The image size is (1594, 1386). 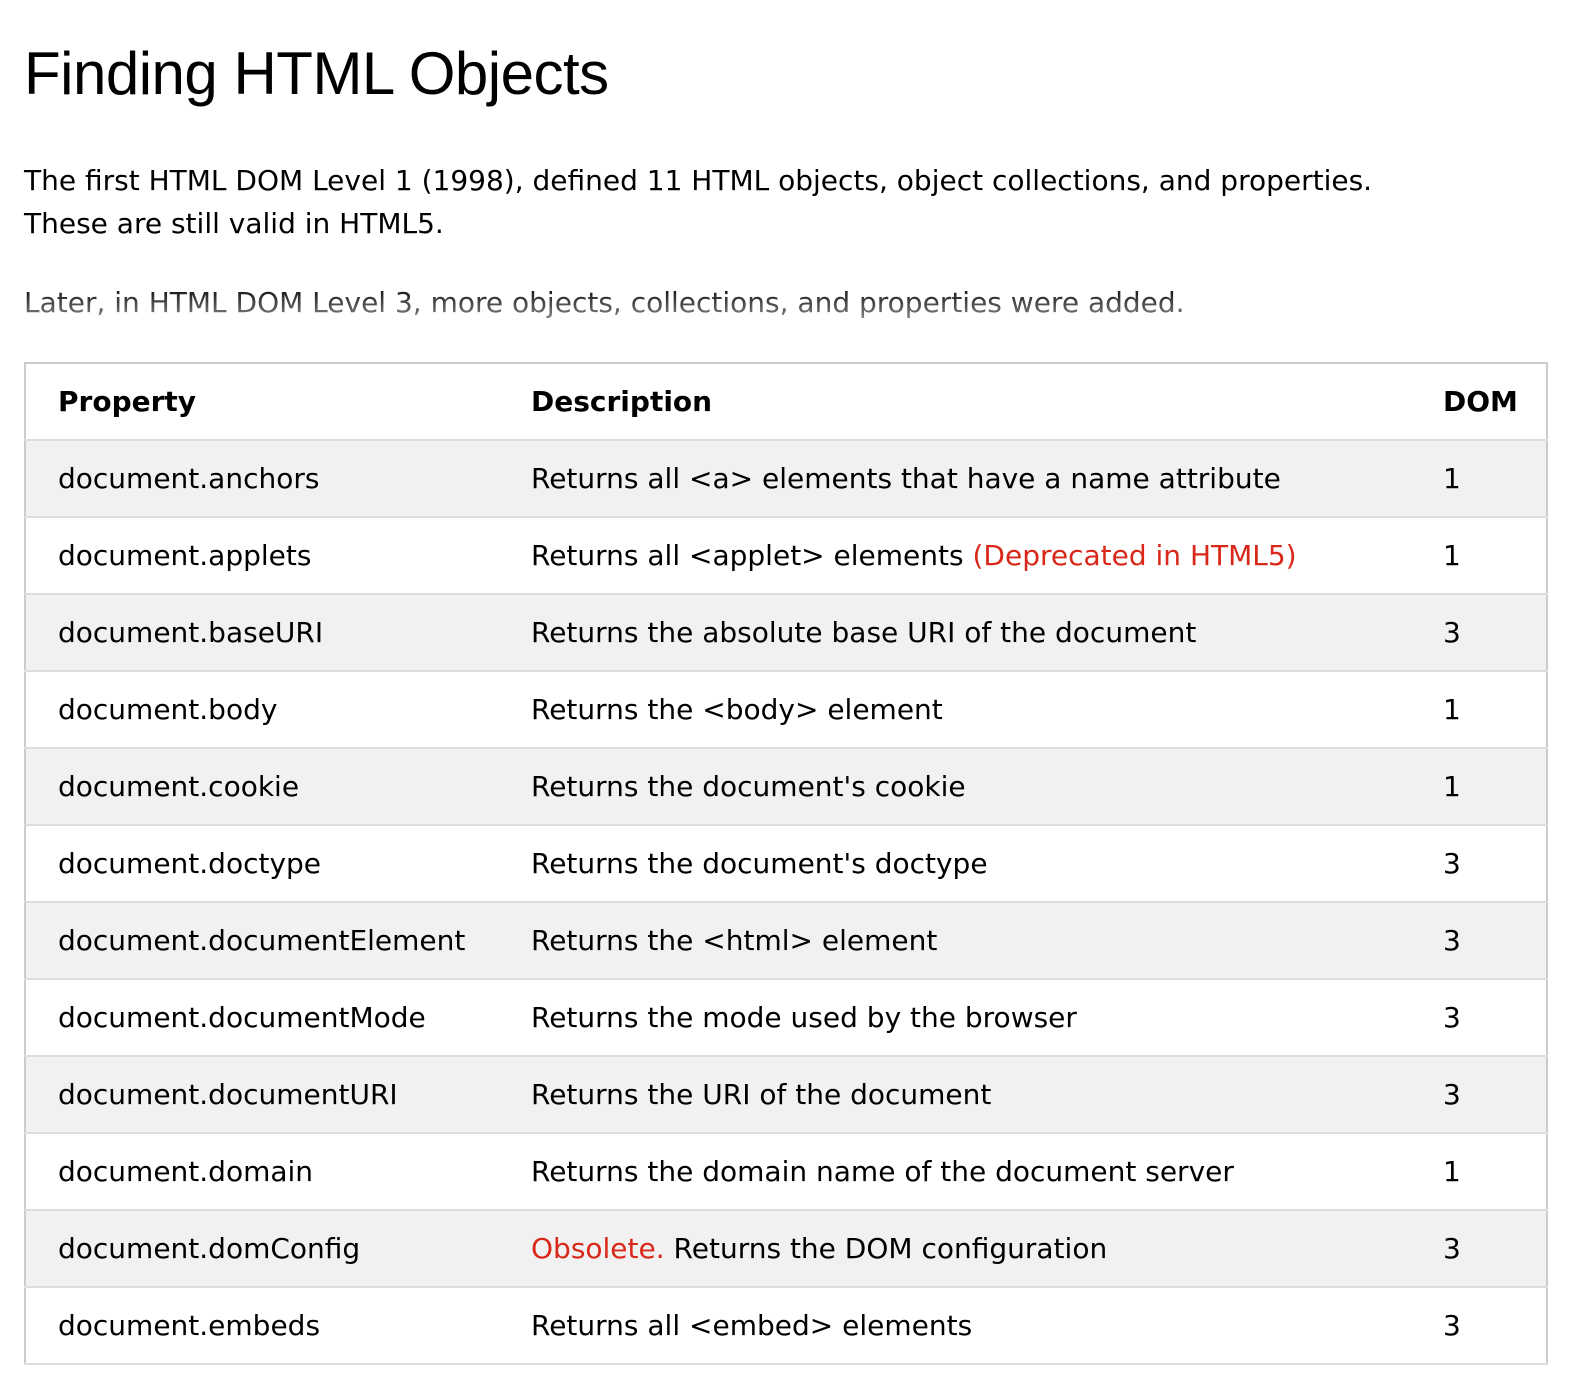 What do you see at coordinates (959, 941) in the screenshot?
I see `description-cell: Returns the <html> element` at bounding box center [959, 941].